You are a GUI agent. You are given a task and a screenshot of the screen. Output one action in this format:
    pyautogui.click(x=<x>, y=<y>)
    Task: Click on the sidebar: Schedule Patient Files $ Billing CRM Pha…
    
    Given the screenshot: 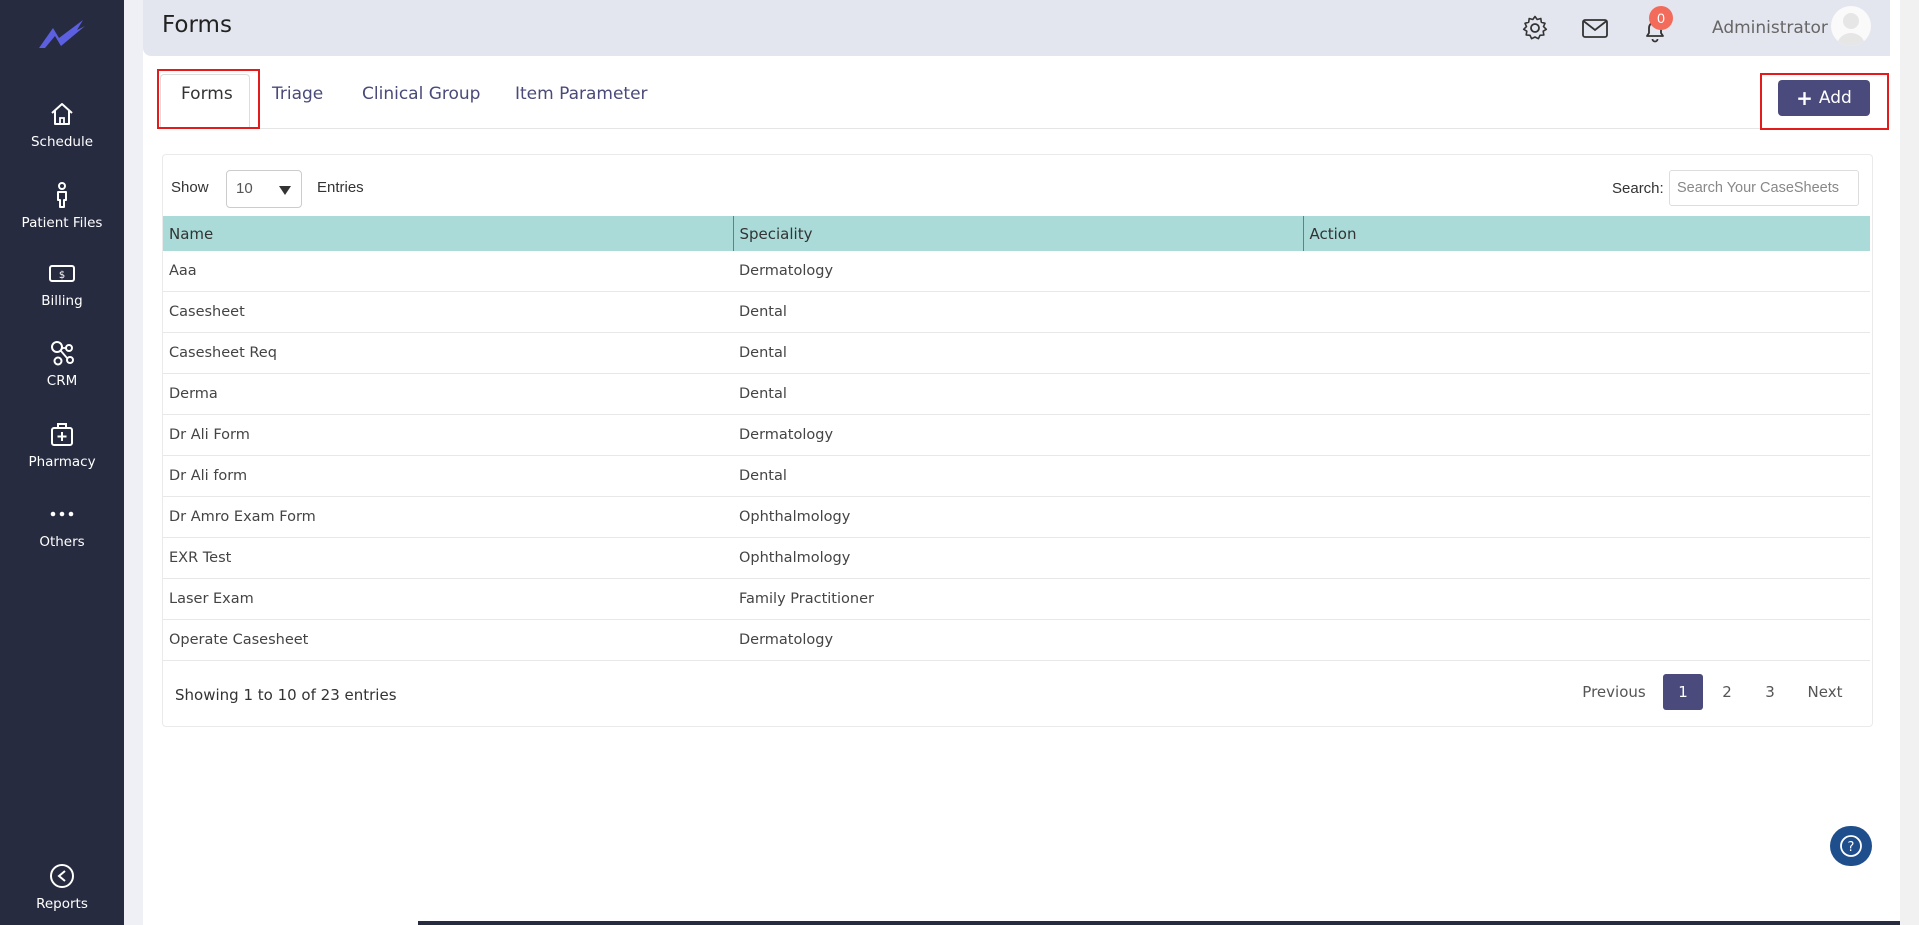 What is the action you would take?
    pyautogui.click(x=62, y=462)
    